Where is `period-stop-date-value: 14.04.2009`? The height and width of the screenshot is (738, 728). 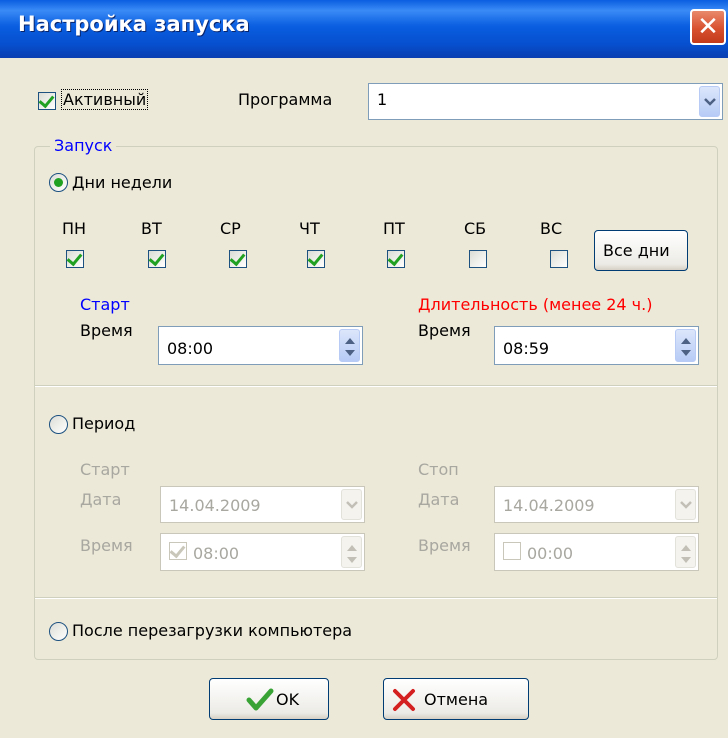
period-stop-date-value: 14.04.2009 is located at coordinates (549, 505).